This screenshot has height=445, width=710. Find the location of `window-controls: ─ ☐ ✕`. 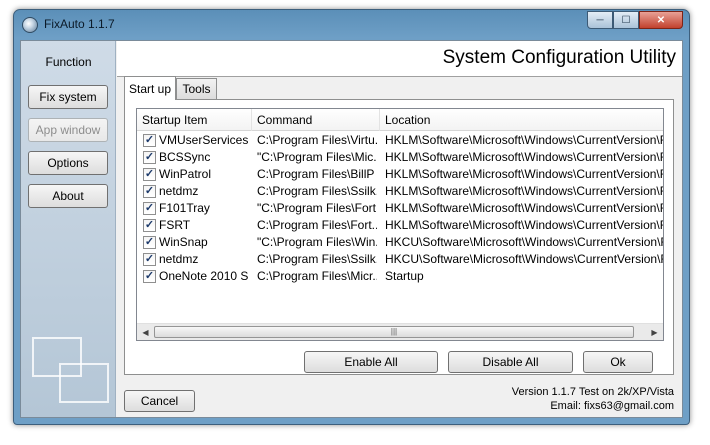

window-controls: ─ ☐ ✕ is located at coordinates (635, 20).